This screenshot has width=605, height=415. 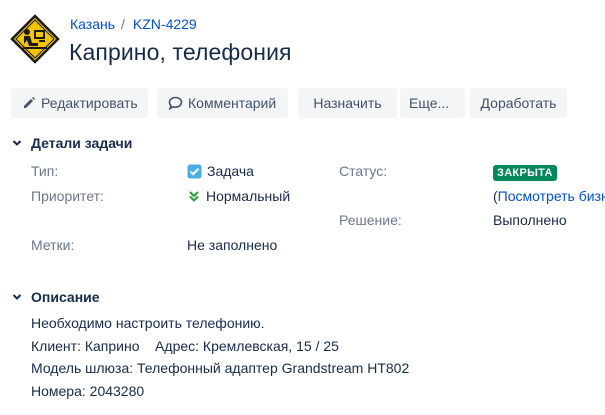 I want to click on resolution-label: Решение:, so click(x=370, y=220).